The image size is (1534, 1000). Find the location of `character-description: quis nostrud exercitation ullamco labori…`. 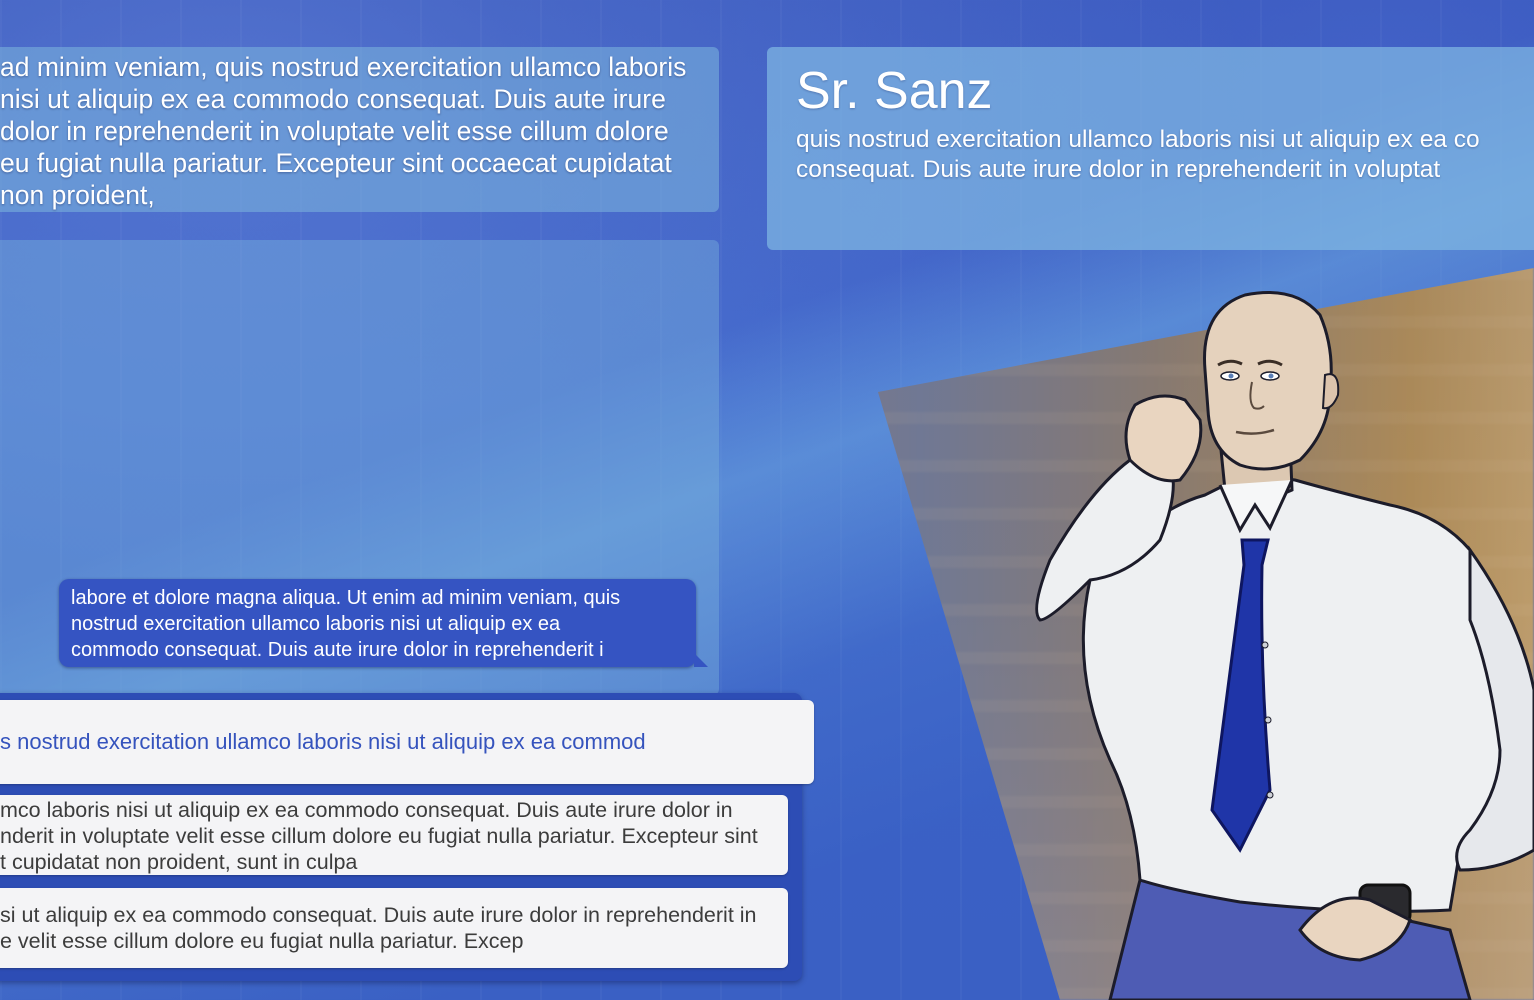

character-description: quis nostrud exercitation ullamco labori… is located at coordinates (1138, 154).